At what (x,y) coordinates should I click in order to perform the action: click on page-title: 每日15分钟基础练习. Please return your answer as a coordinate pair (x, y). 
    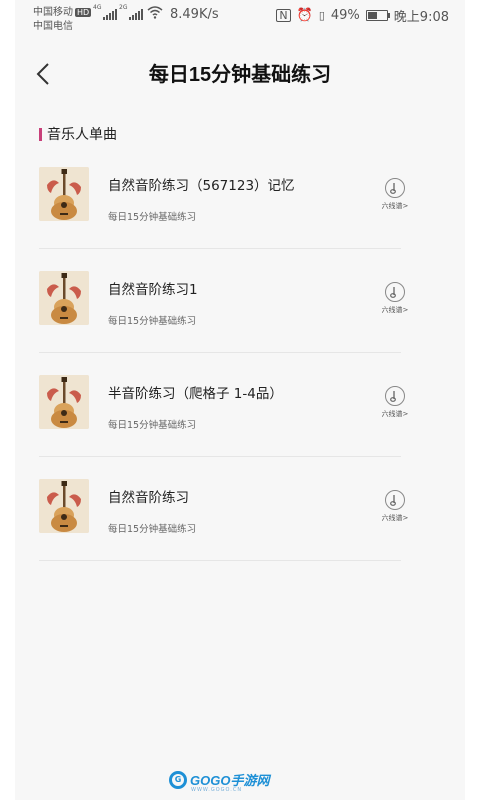
    Looking at the image, I should click on (240, 75).